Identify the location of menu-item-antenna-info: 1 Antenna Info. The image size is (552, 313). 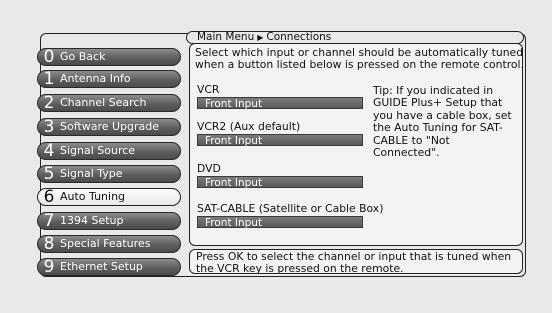
(109, 79).